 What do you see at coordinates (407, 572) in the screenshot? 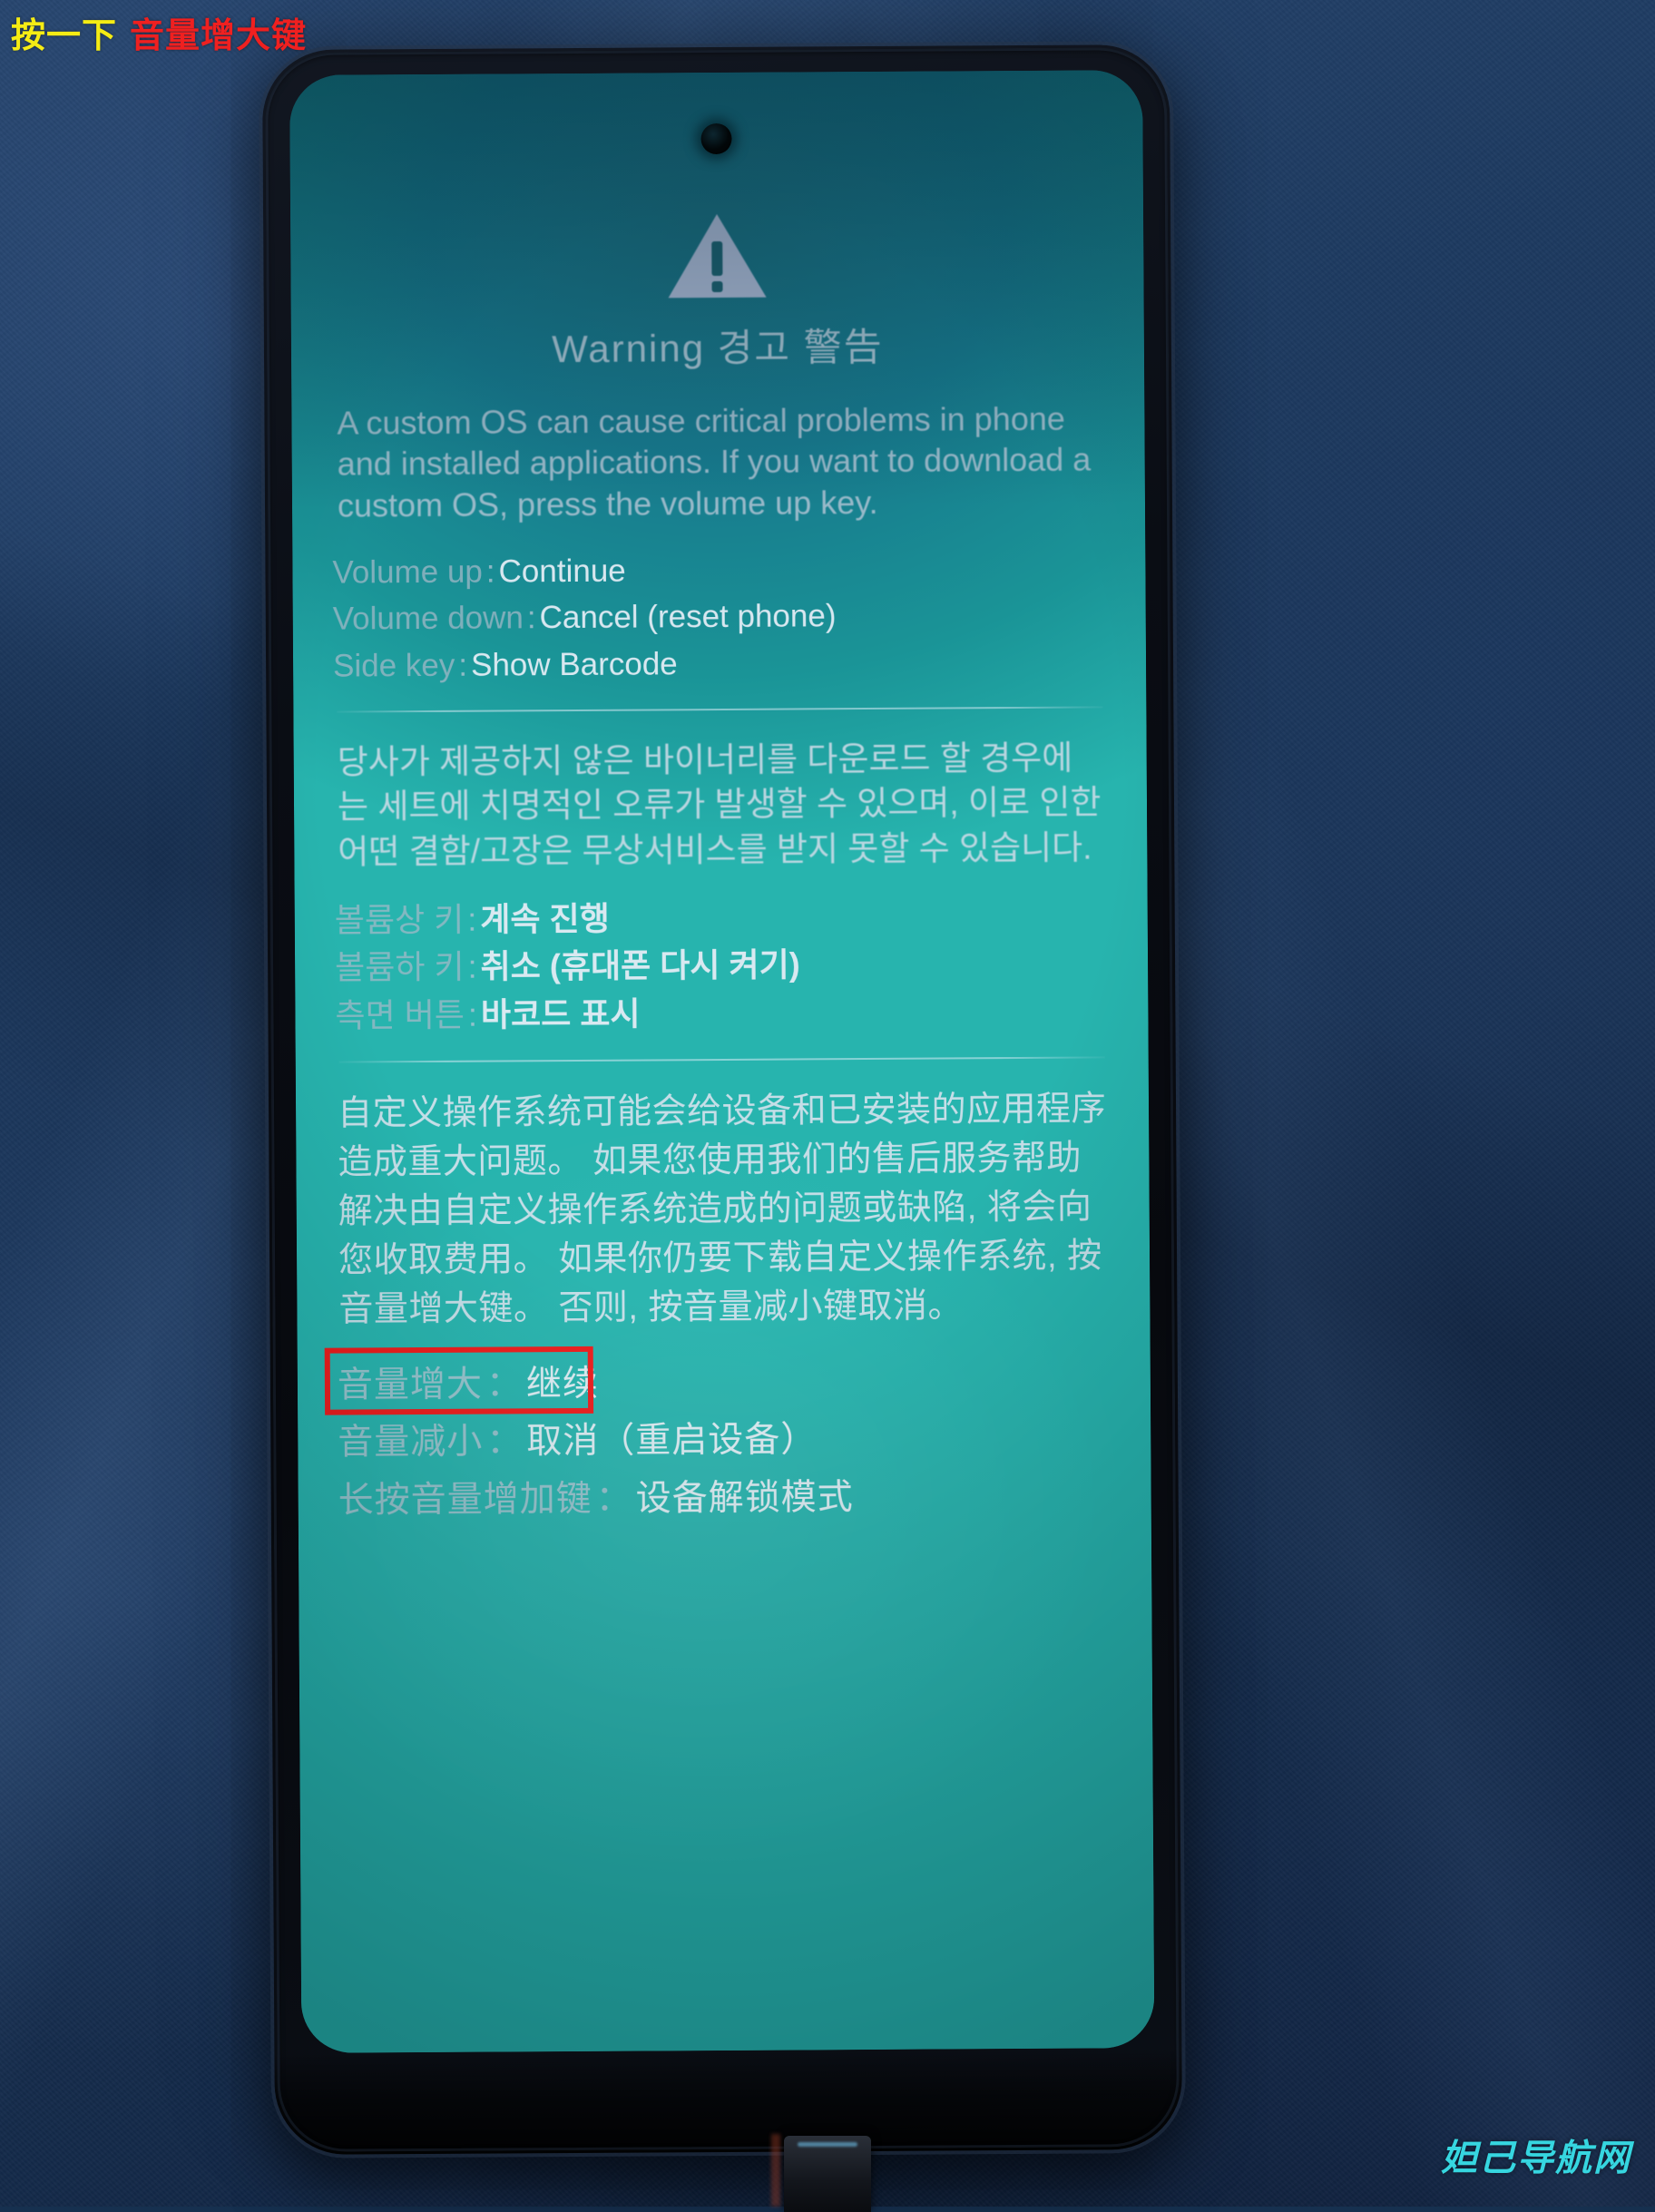
I see `english-key-label: Volume up` at bounding box center [407, 572].